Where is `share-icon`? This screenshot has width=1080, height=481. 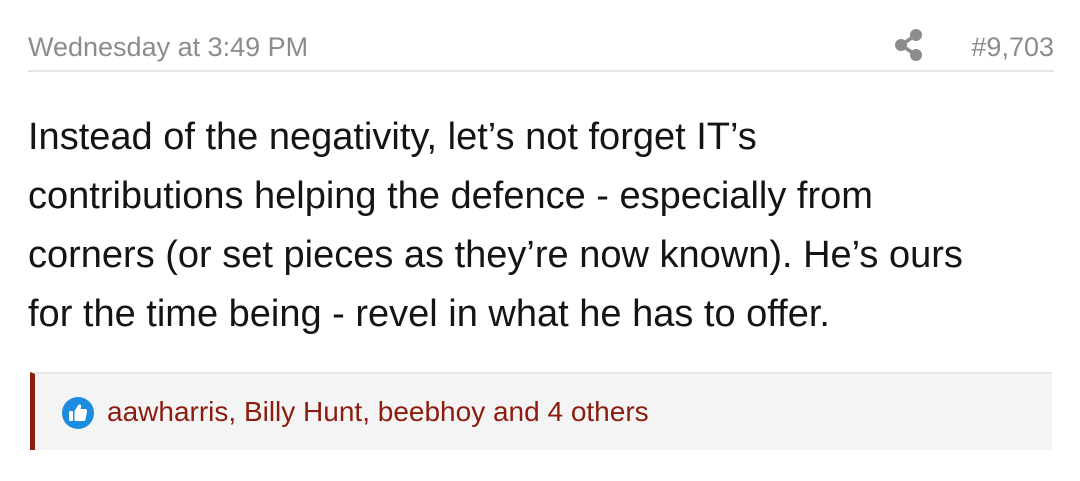
share-icon is located at coordinates (909, 45).